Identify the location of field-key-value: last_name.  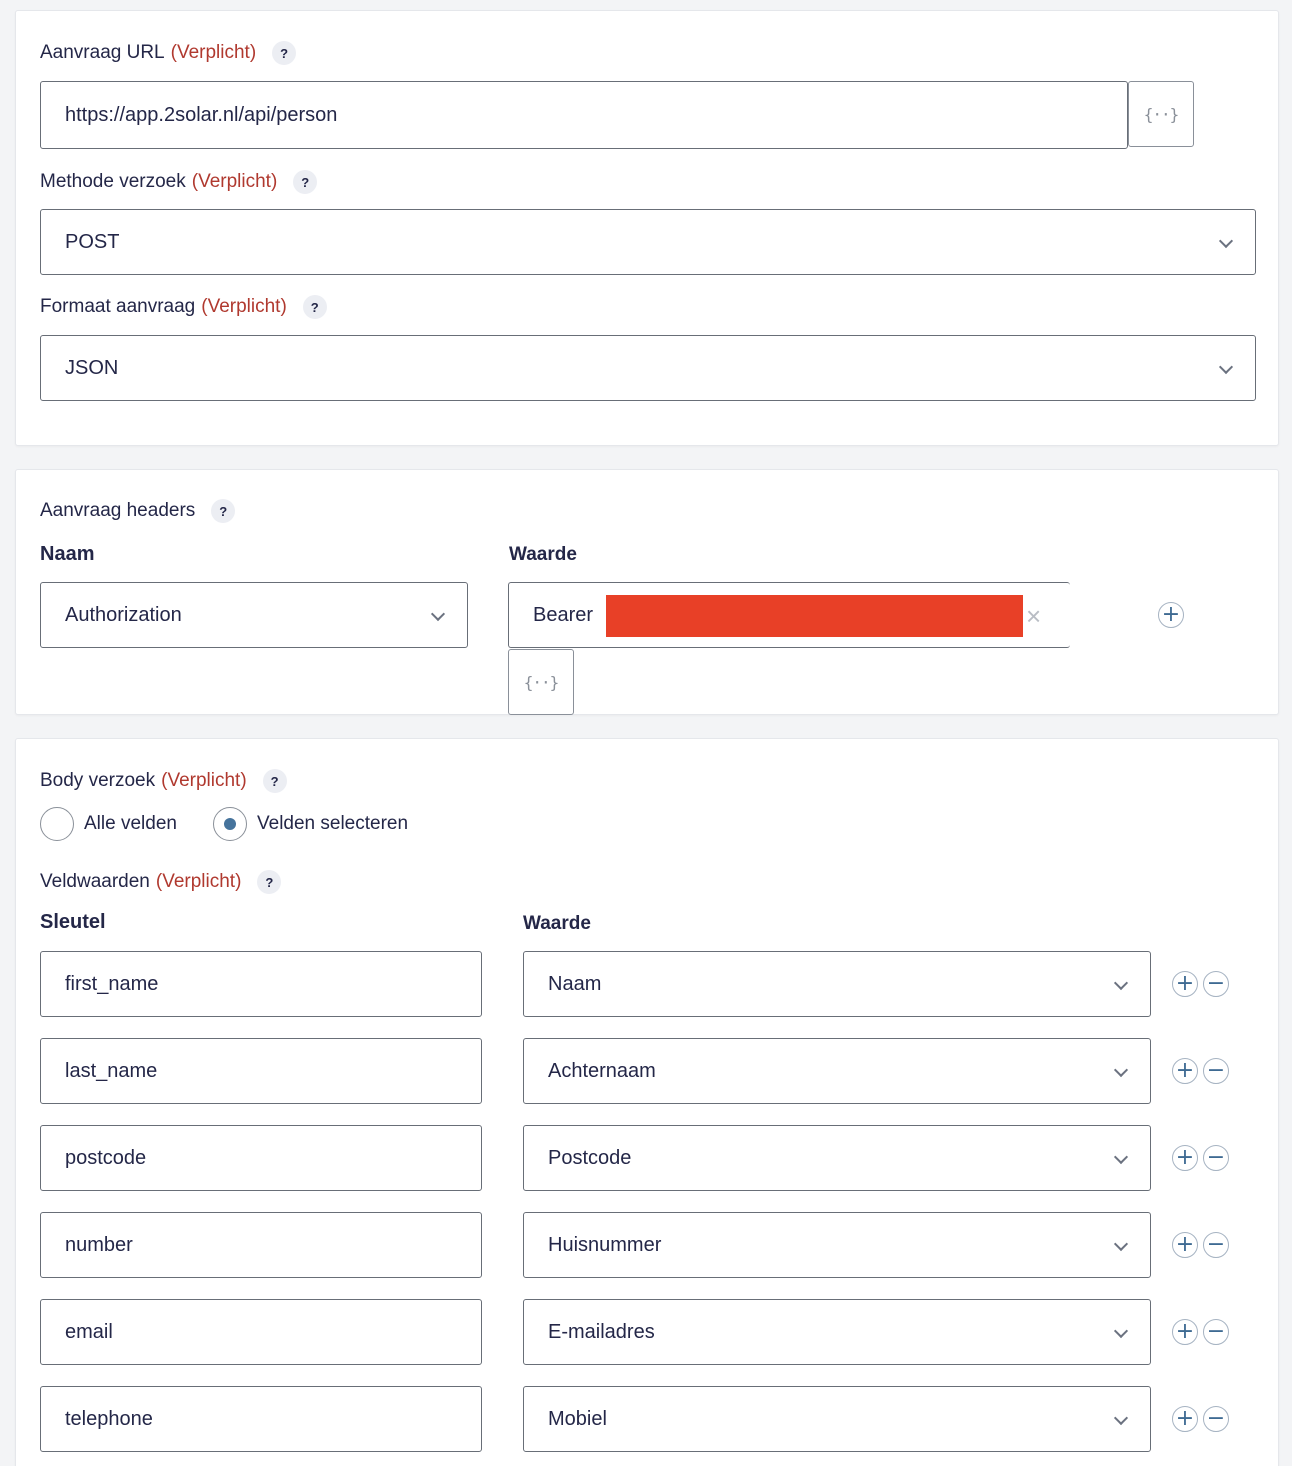
(111, 1070).